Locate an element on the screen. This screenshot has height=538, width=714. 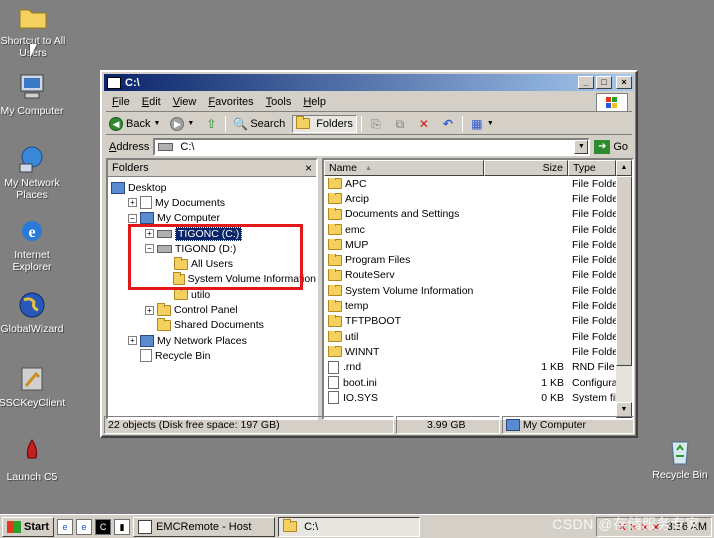
file-row: MUP File Folder is located at coordinates (478, 244).